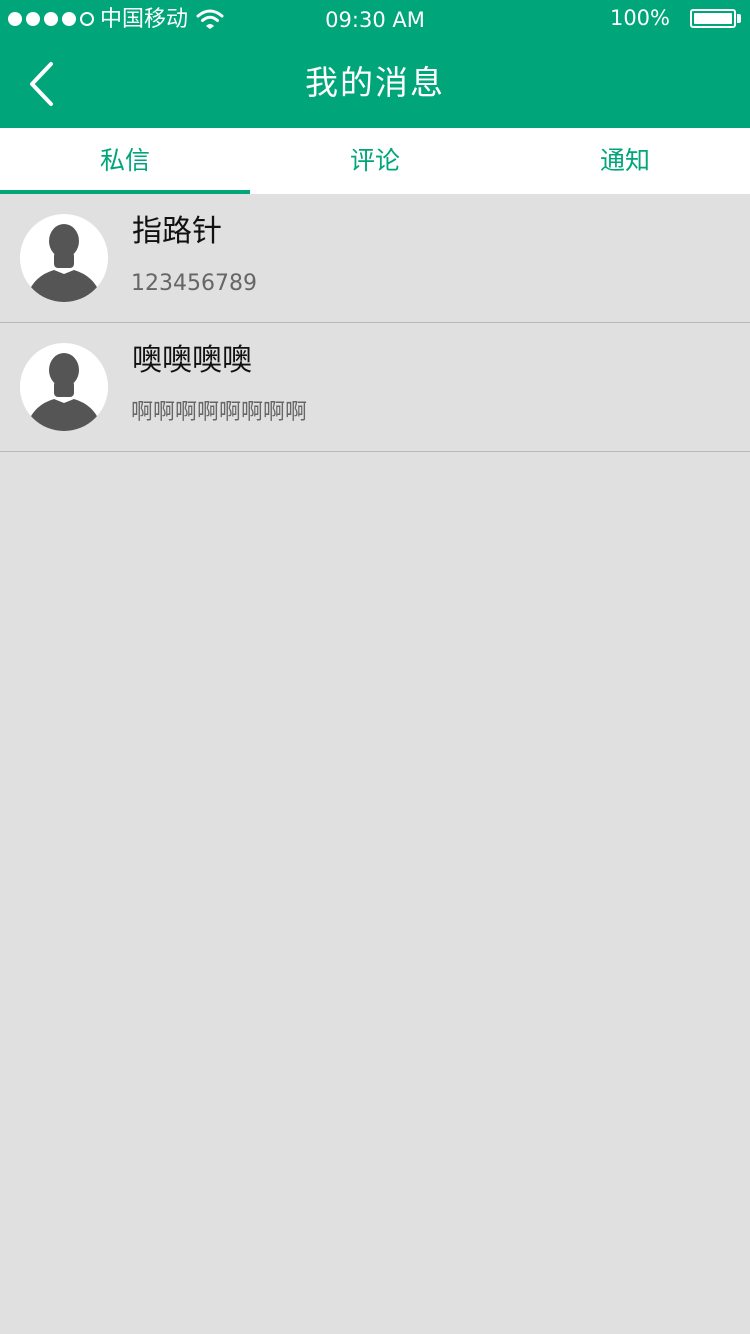 The width and height of the screenshot is (750, 1334). I want to click on tab-bar: 私信 评论 通知, so click(375, 161).